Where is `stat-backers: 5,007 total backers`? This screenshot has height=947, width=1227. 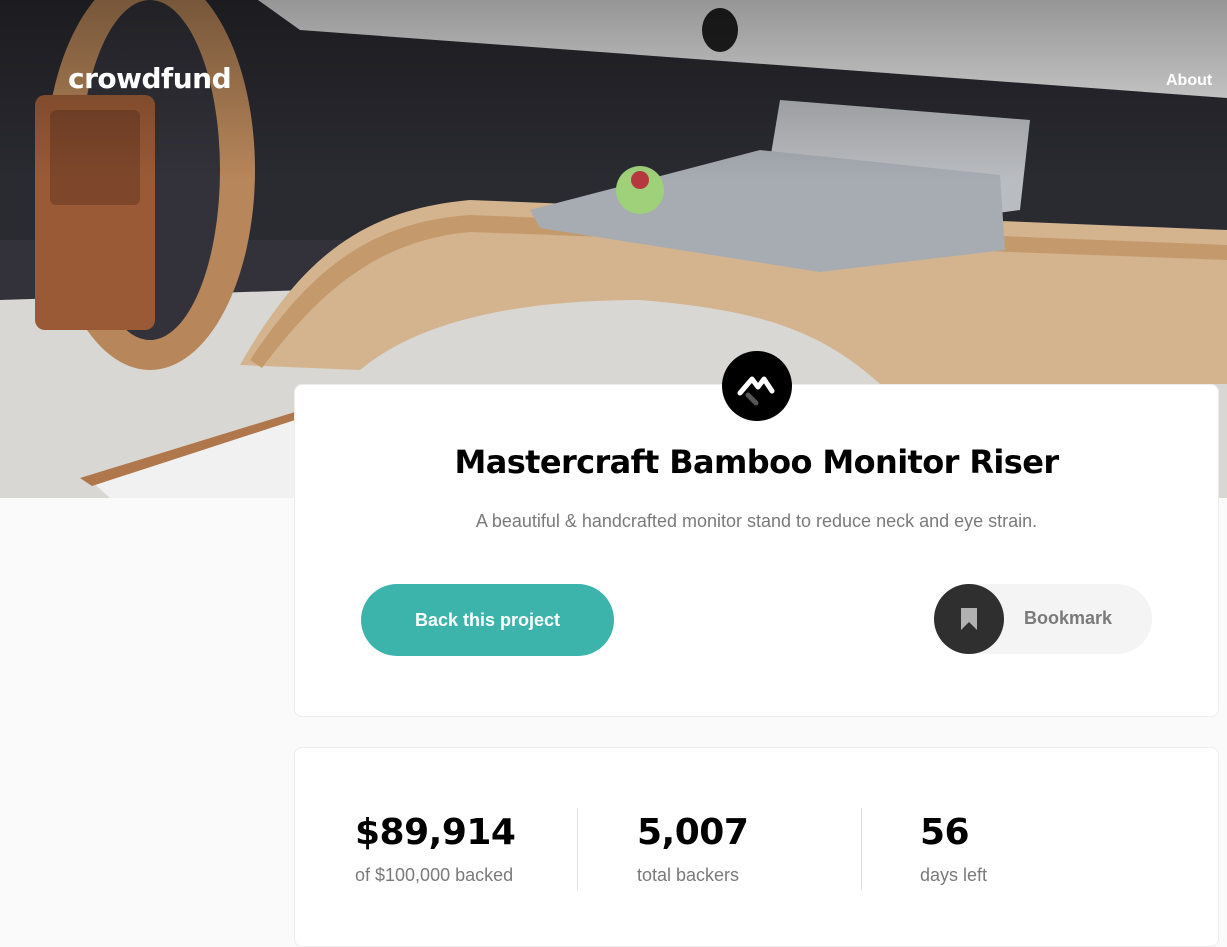
stat-backers: 5,007 total backers is located at coordinates (693, 849).